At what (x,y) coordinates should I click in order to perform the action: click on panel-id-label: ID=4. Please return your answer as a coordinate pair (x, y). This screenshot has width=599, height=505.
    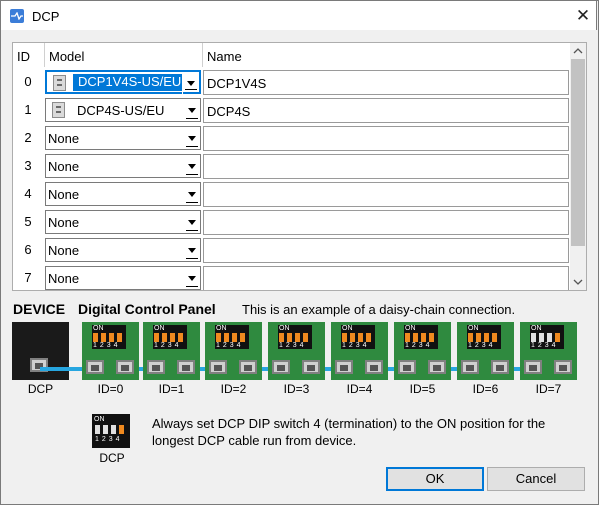
    Looking at the image, I should click on (359, 389).